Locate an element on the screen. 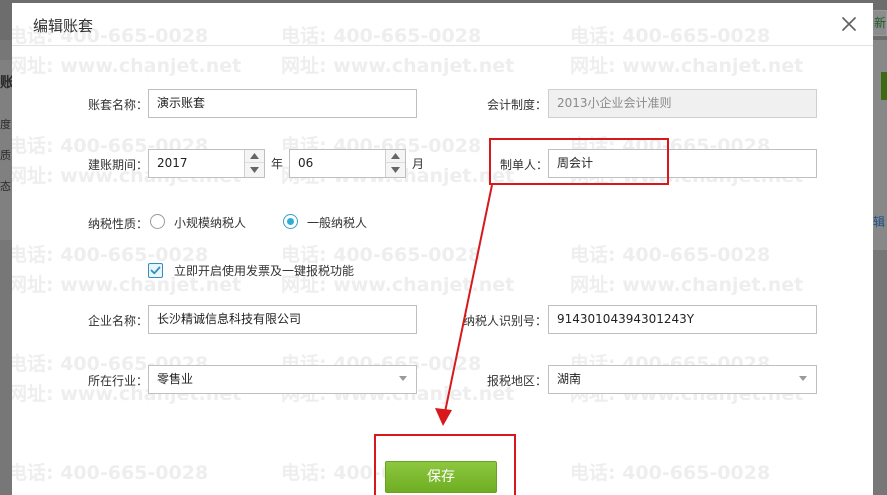 The height and width of the screenshot is (495, 887). month-increment-button is located at coordinates (395, 156).